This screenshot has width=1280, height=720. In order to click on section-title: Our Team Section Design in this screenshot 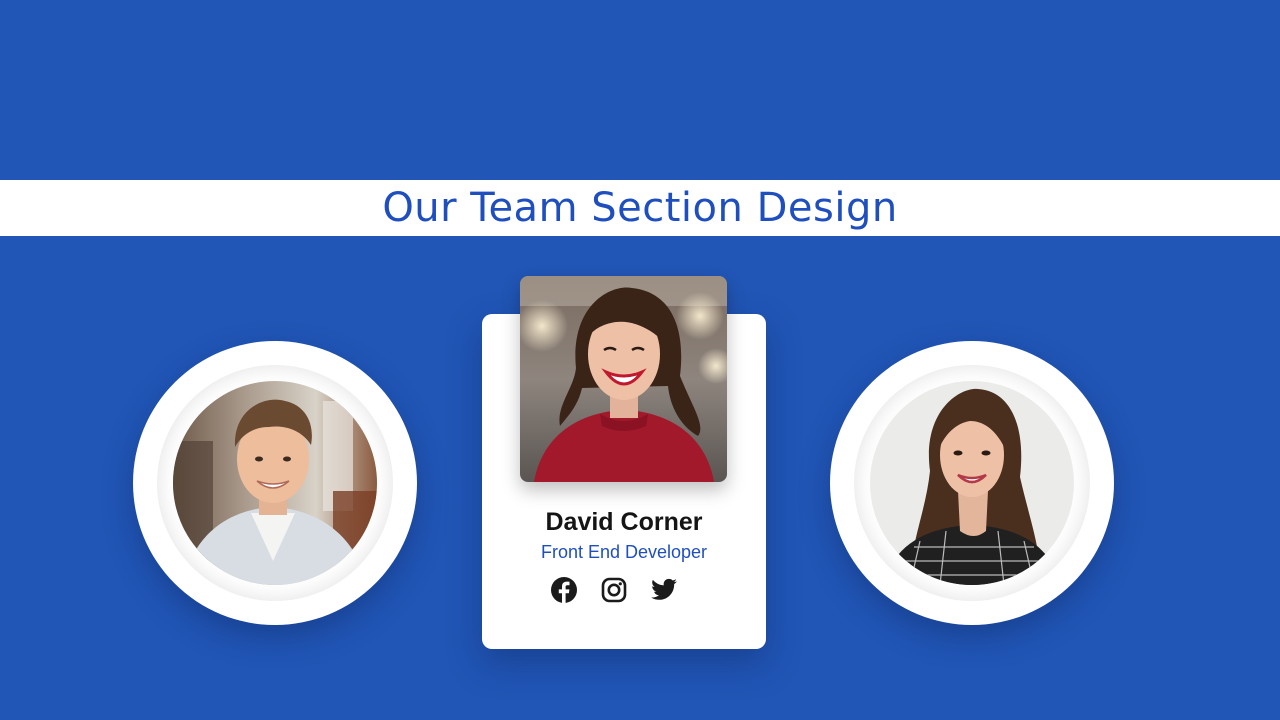, I will do `click(640, 208)`.